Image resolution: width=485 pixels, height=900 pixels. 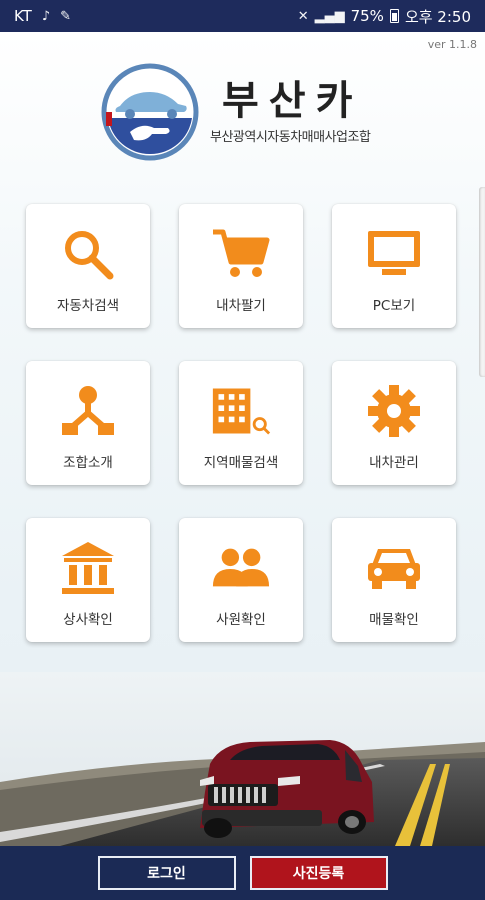 I want to click on login-button: 로그인, so click(x=166, y=873).